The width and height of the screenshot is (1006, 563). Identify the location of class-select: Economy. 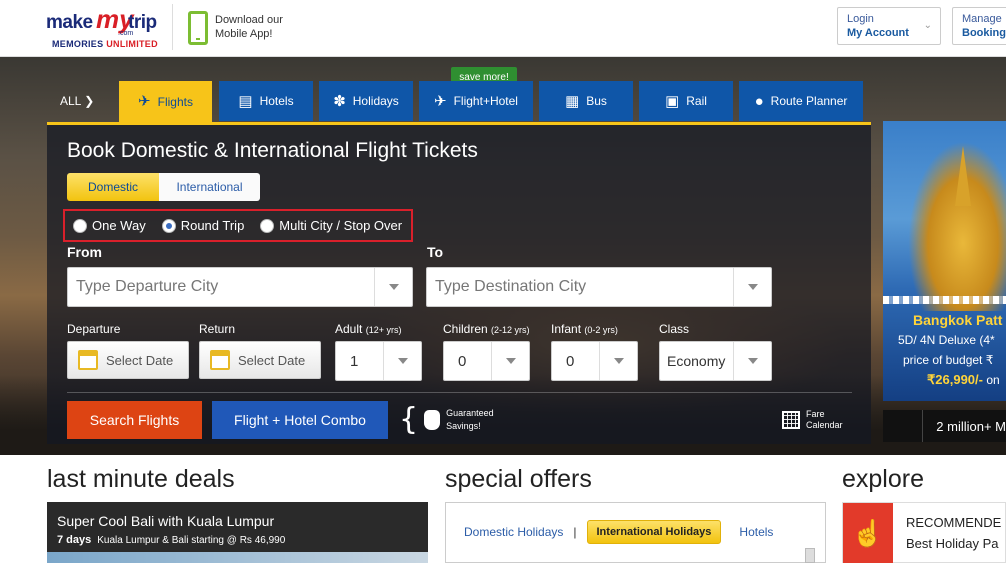
(715, 361).